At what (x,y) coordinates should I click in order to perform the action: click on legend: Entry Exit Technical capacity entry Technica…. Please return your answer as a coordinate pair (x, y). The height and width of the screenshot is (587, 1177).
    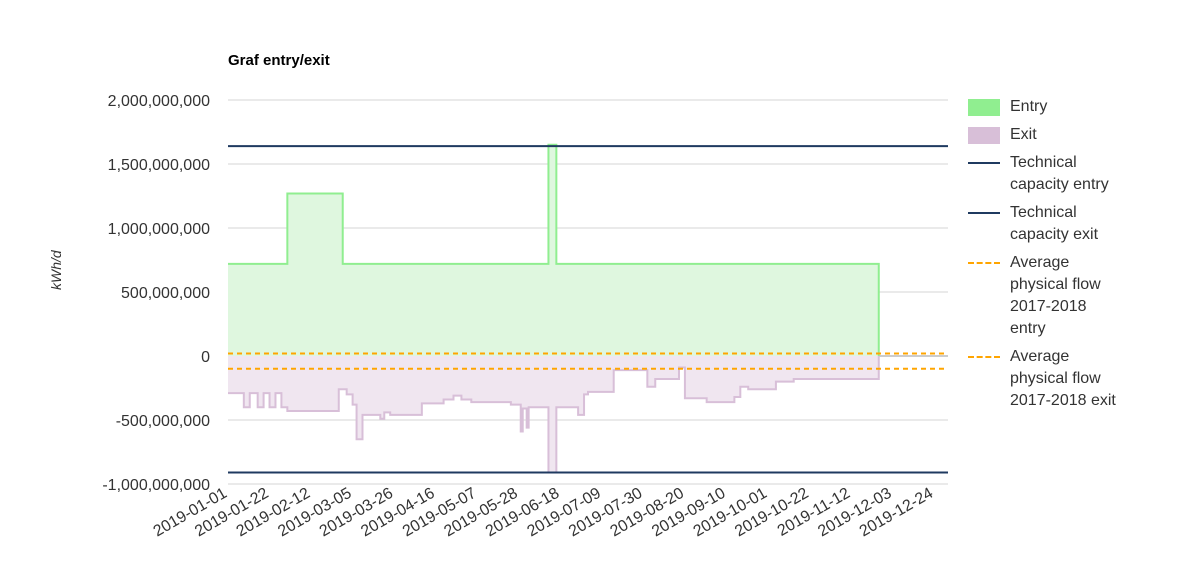
    Looking at the image, I should click on (1066, 257).